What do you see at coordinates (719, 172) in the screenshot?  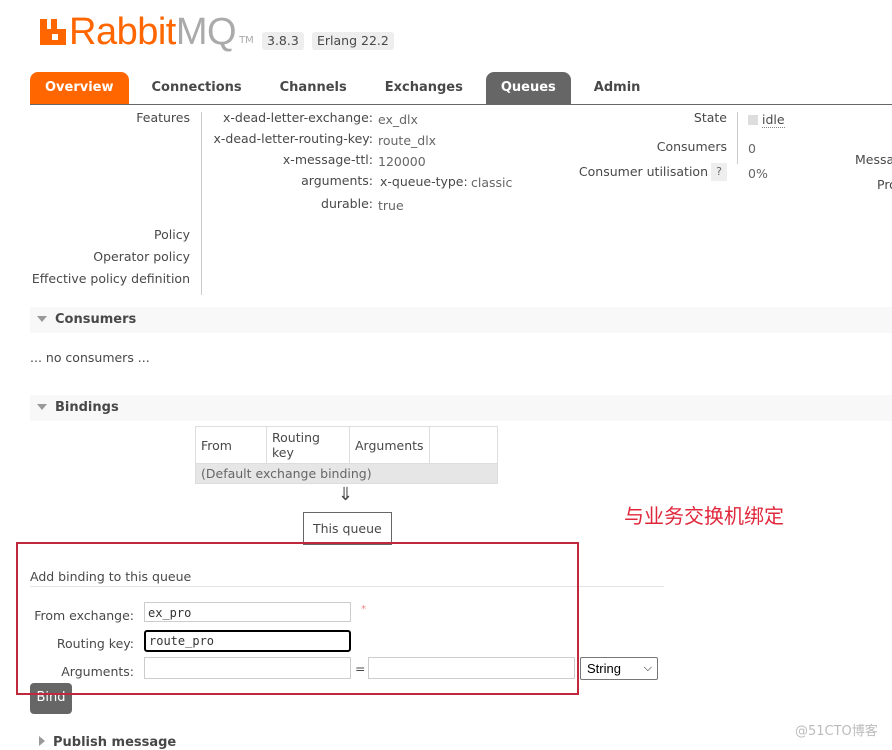 I see `help-button: ?` at bounding box center [719, 172].